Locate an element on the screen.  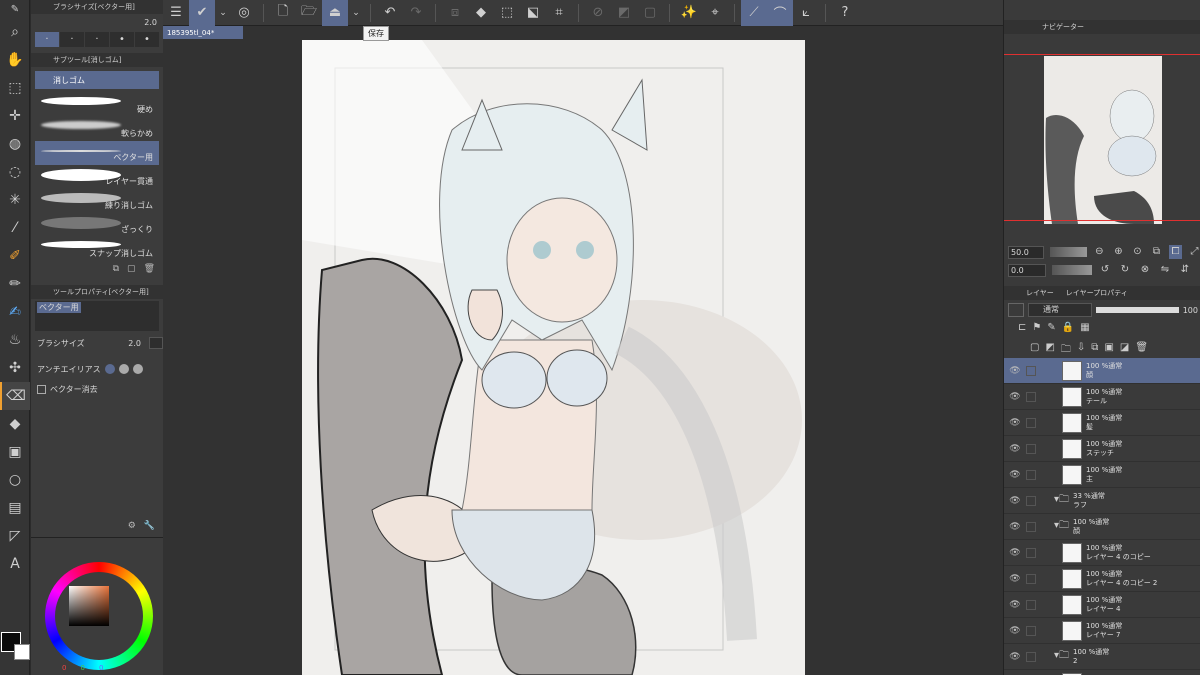
transfer-icon: ⇩ is located at coordinates (1081, 350).